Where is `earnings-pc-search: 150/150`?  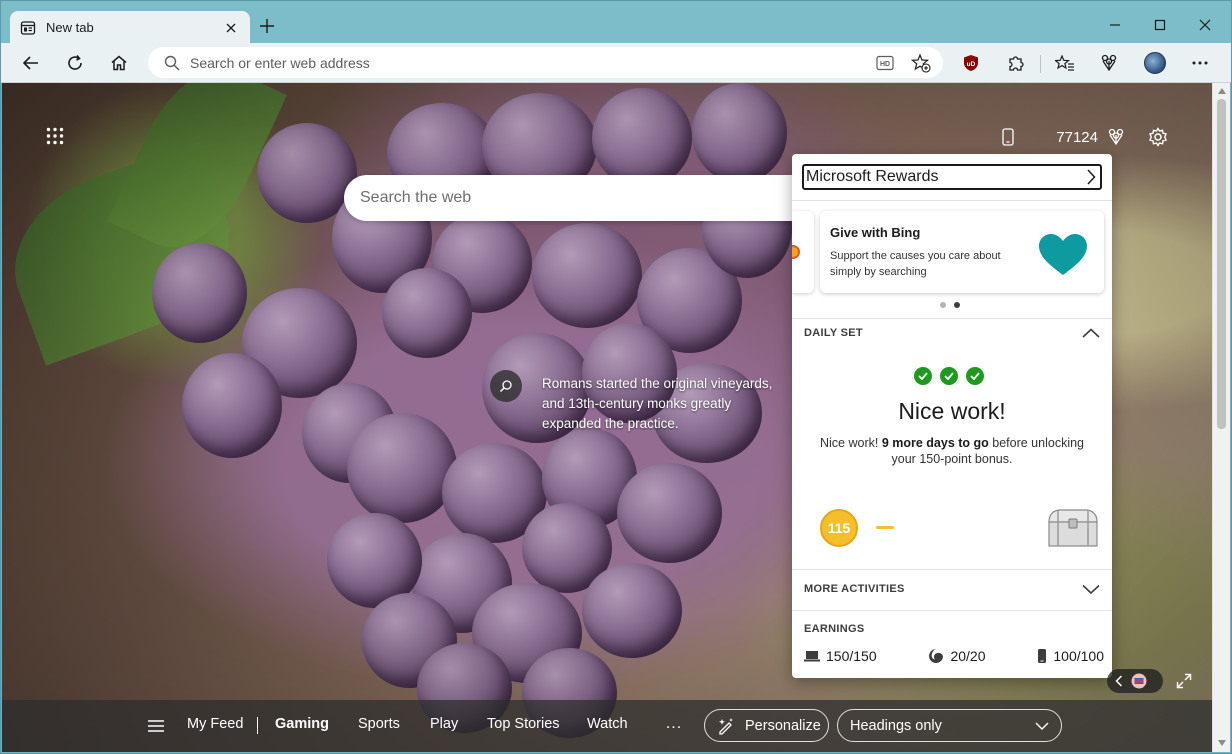 earnings-pc-search: 150/150 is located at coordinates (840, 656).